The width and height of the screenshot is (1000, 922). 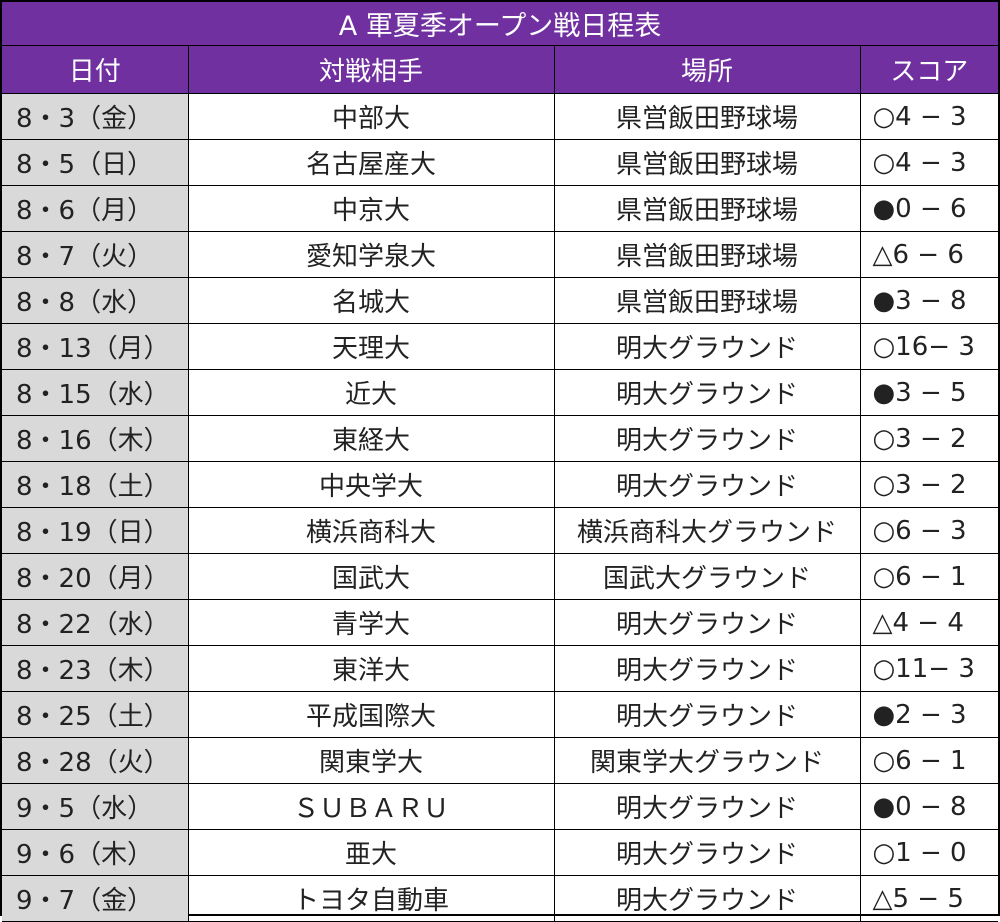 What do you see at coordinates (371, 668) in the screenshot?
I see `opponent-cell: 東洋大` at bounding box center [371, 668].